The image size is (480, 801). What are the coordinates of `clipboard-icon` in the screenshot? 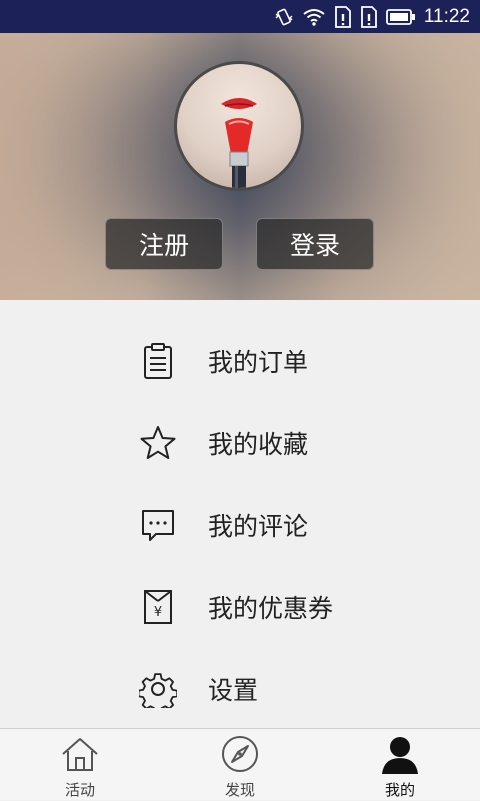 It's located at (158, 361).